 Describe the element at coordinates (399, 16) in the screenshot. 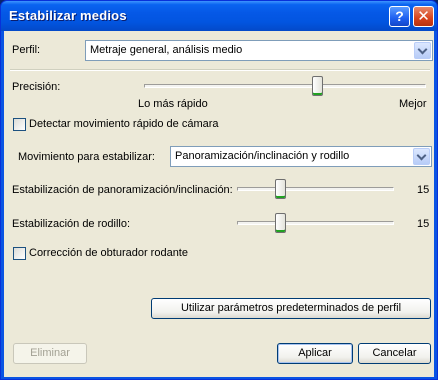

I see `help-icon: ?` at that location.